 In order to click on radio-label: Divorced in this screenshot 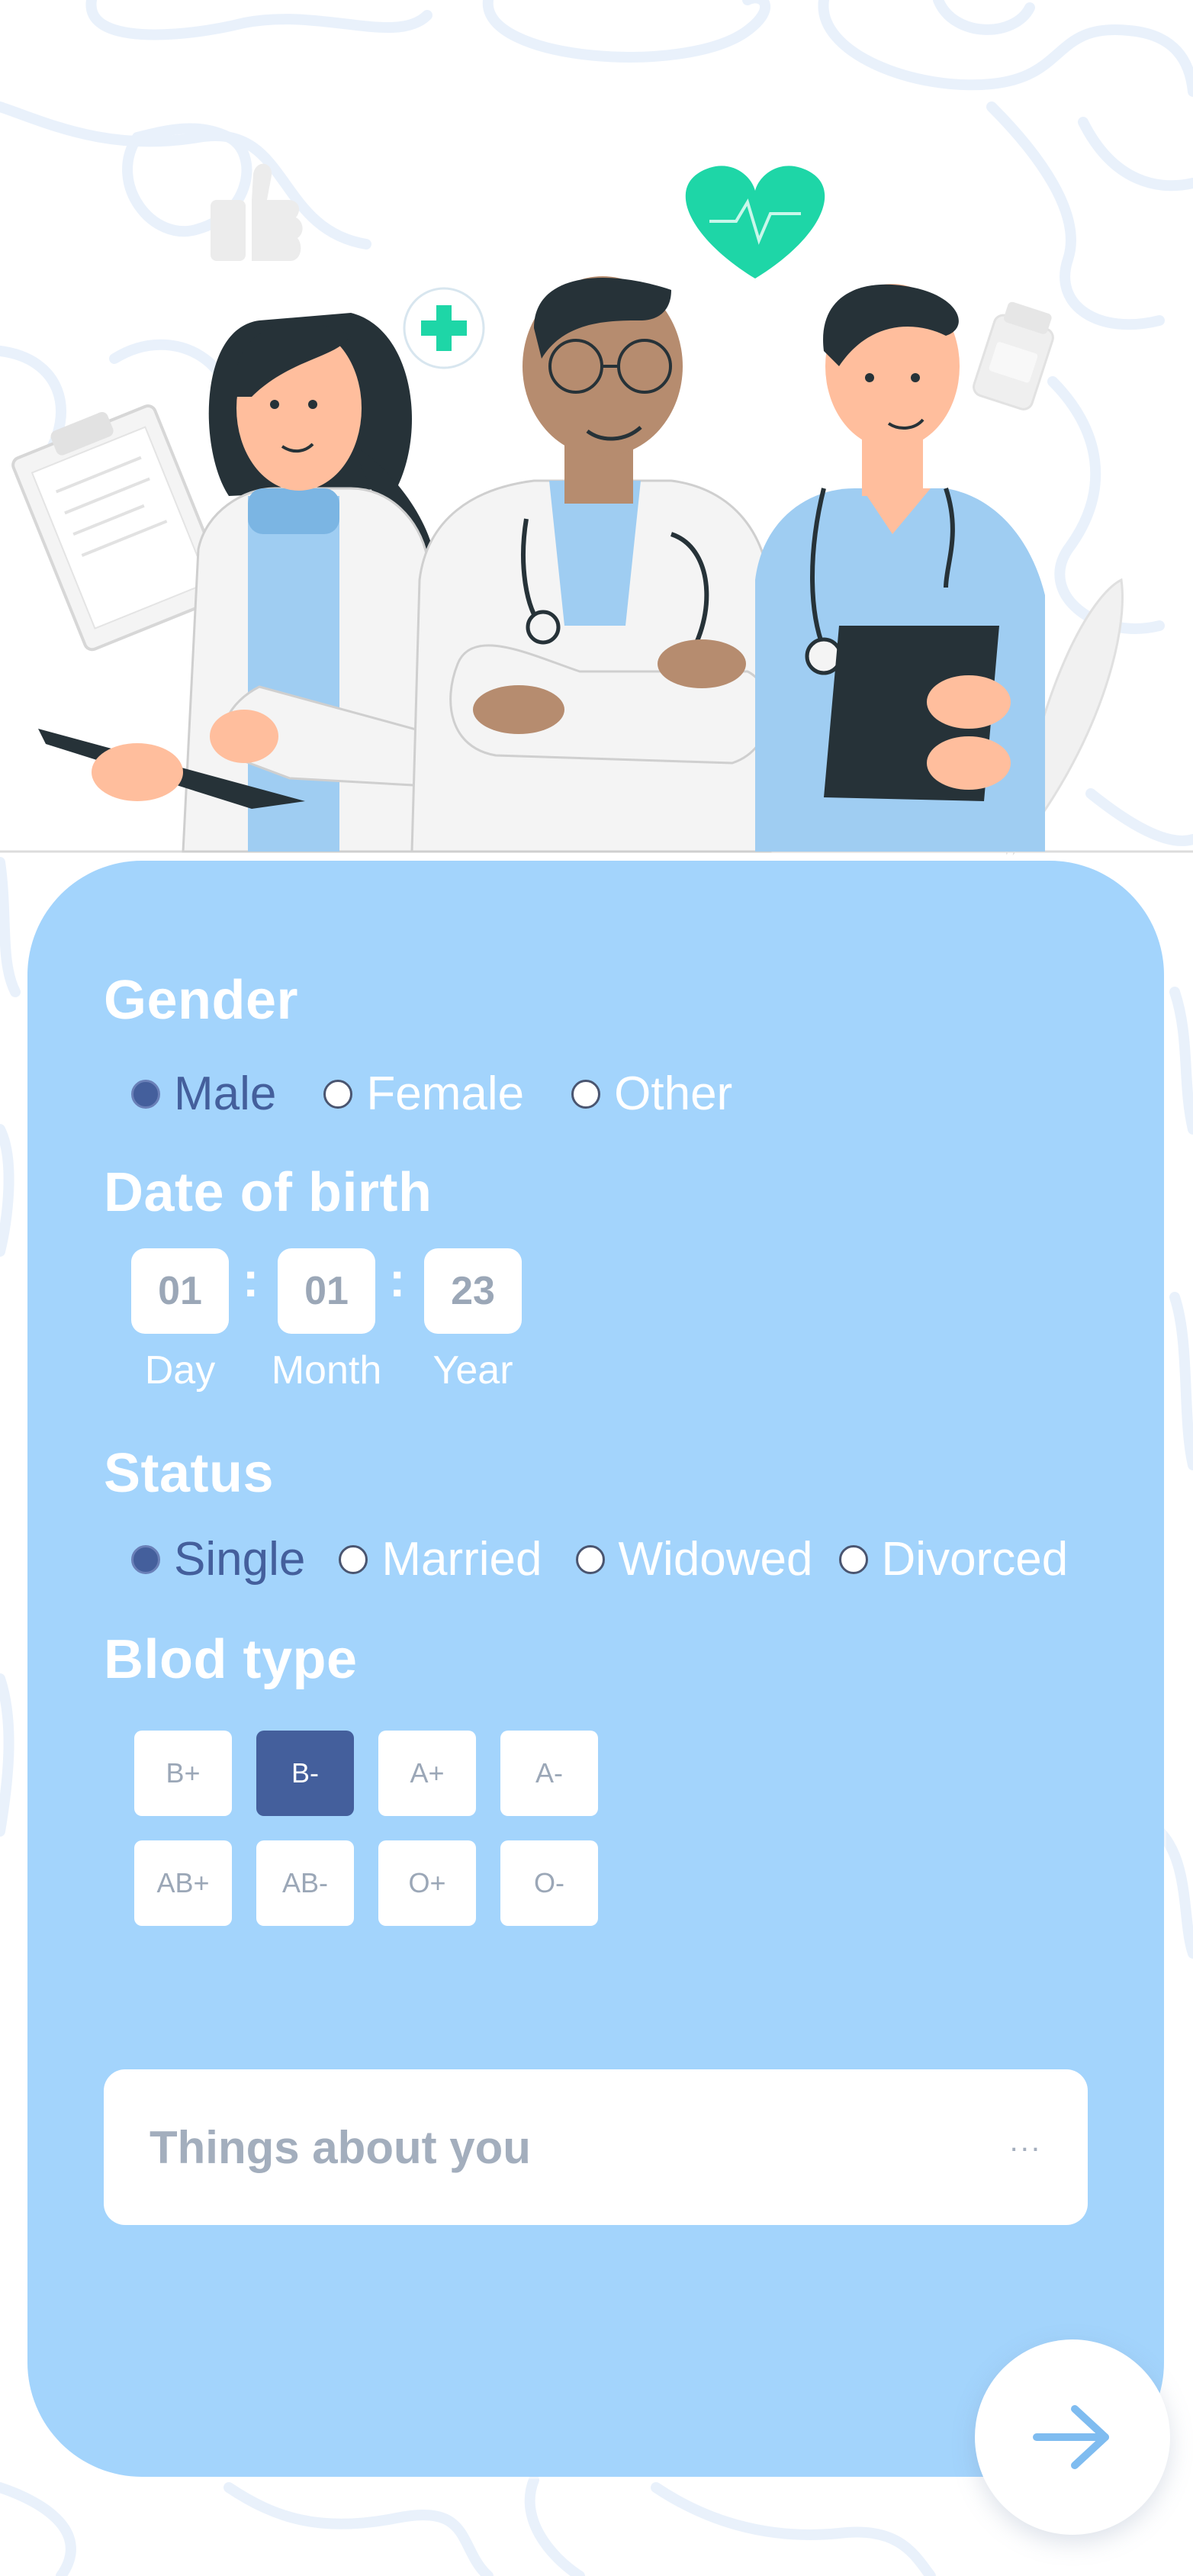, I will do `click(975, 1559)`.